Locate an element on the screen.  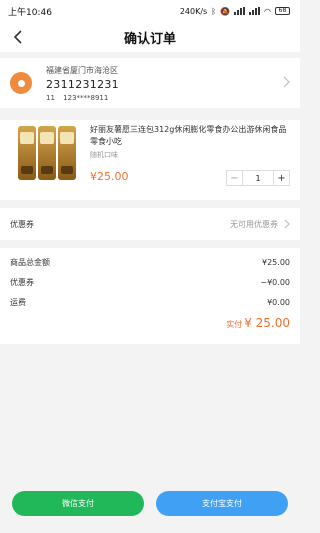
alipay-button: 支付宝支付 is located at coordinates (222, 503).